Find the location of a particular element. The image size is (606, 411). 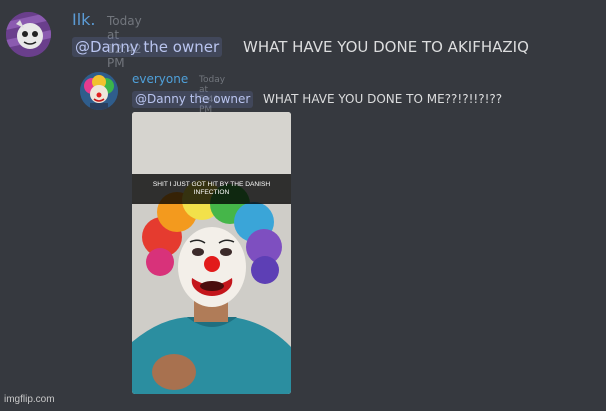

message-text: WHAT HAVE YOU DONE TO ME??!?!!?!?? is located at coordinates (383, 99).